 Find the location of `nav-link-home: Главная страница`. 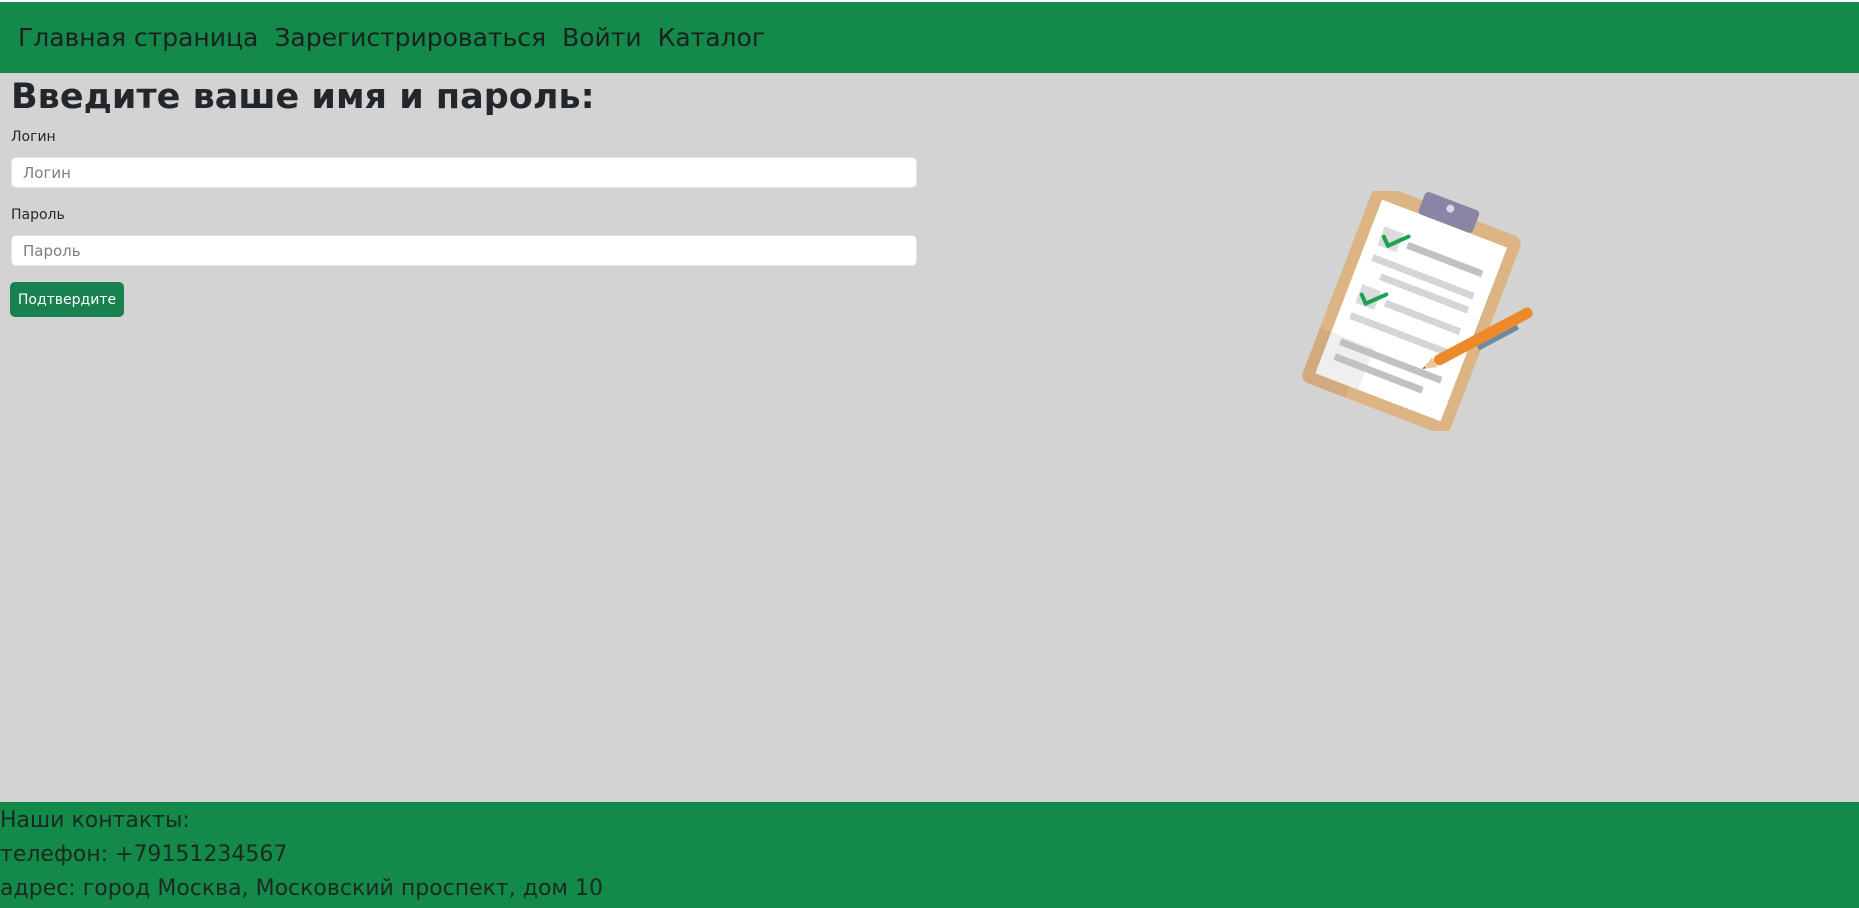

nav-link-home: Главная страница is located at coordinates (138, 37).